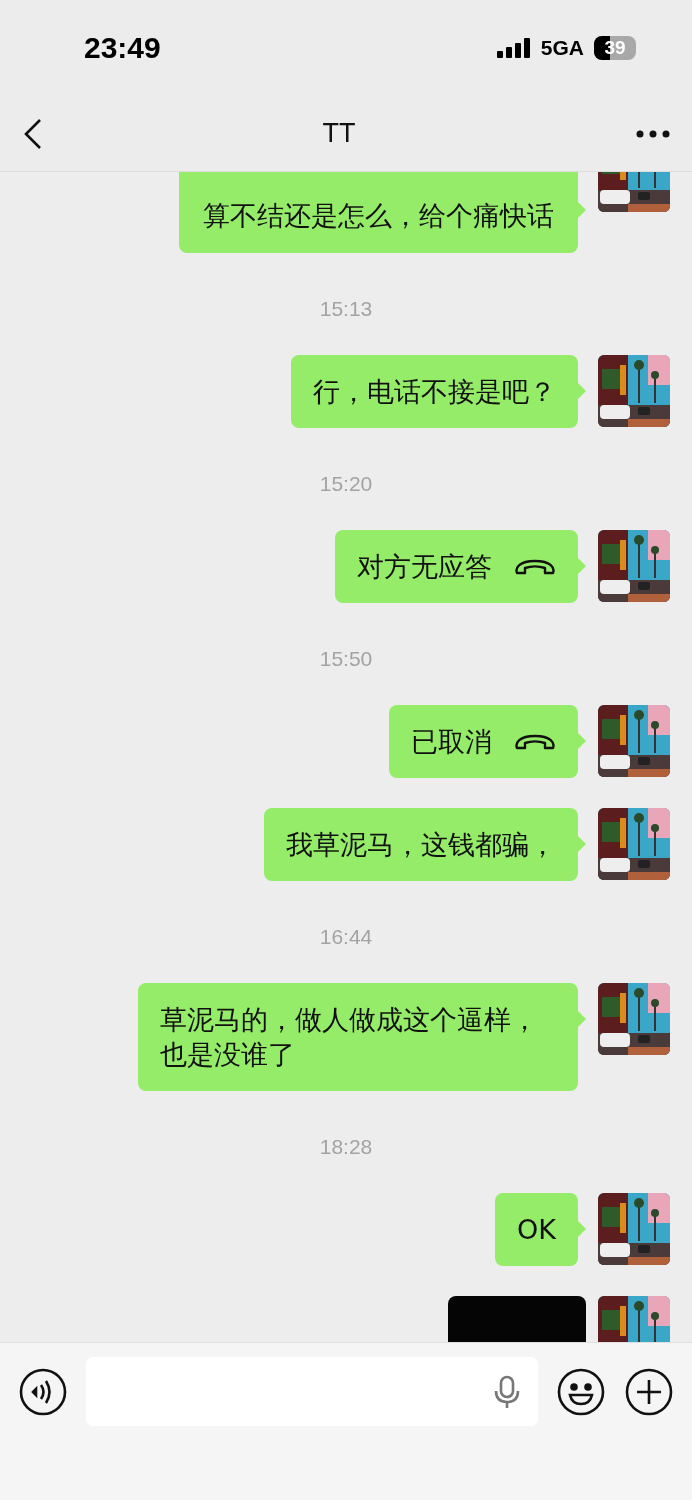 This screenshot has width=692, height=1500. I want to click on timestamp: 15:50, so click(346, 659).